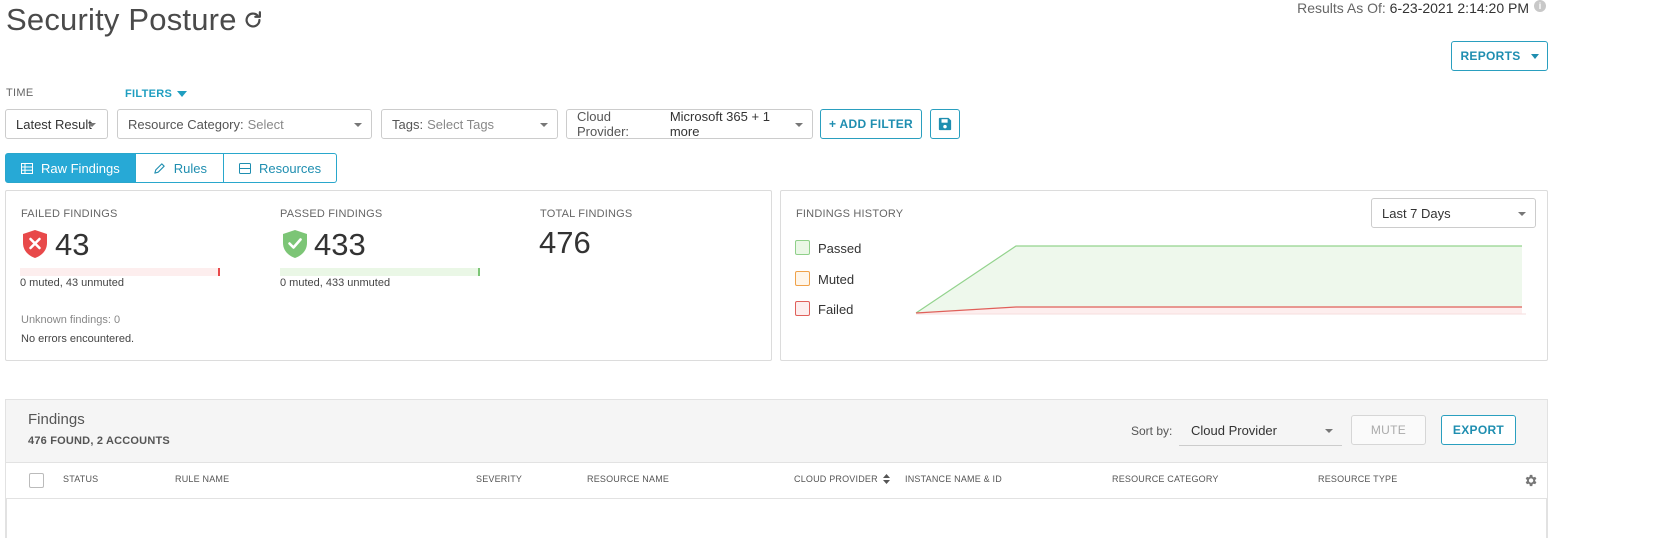 The image size is (1679, 538). I want to click on results-timestamp: Results As Of: 6-23-2021 2:14:20 PM, so click(1413, 8).